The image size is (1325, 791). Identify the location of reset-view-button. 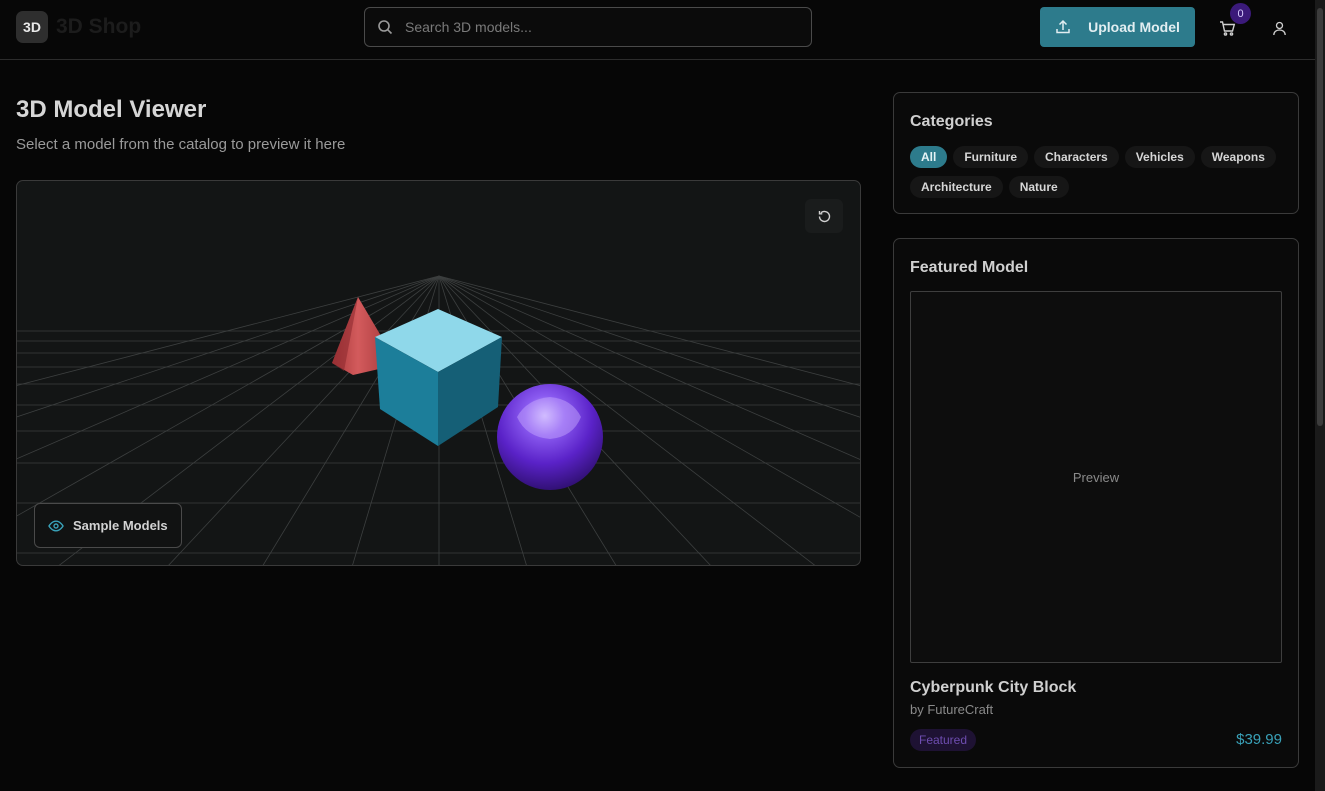
(824, 216).